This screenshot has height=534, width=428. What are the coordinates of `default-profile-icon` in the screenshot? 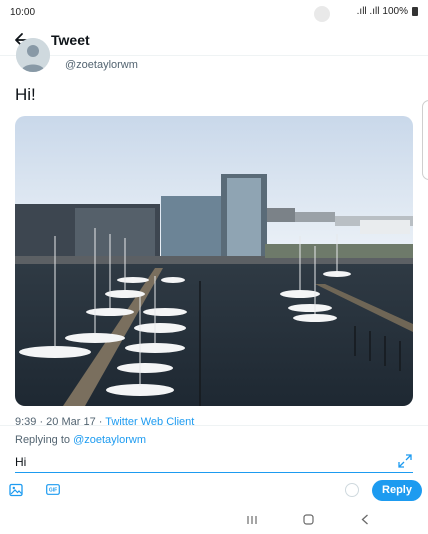 It's located at (33, 55).